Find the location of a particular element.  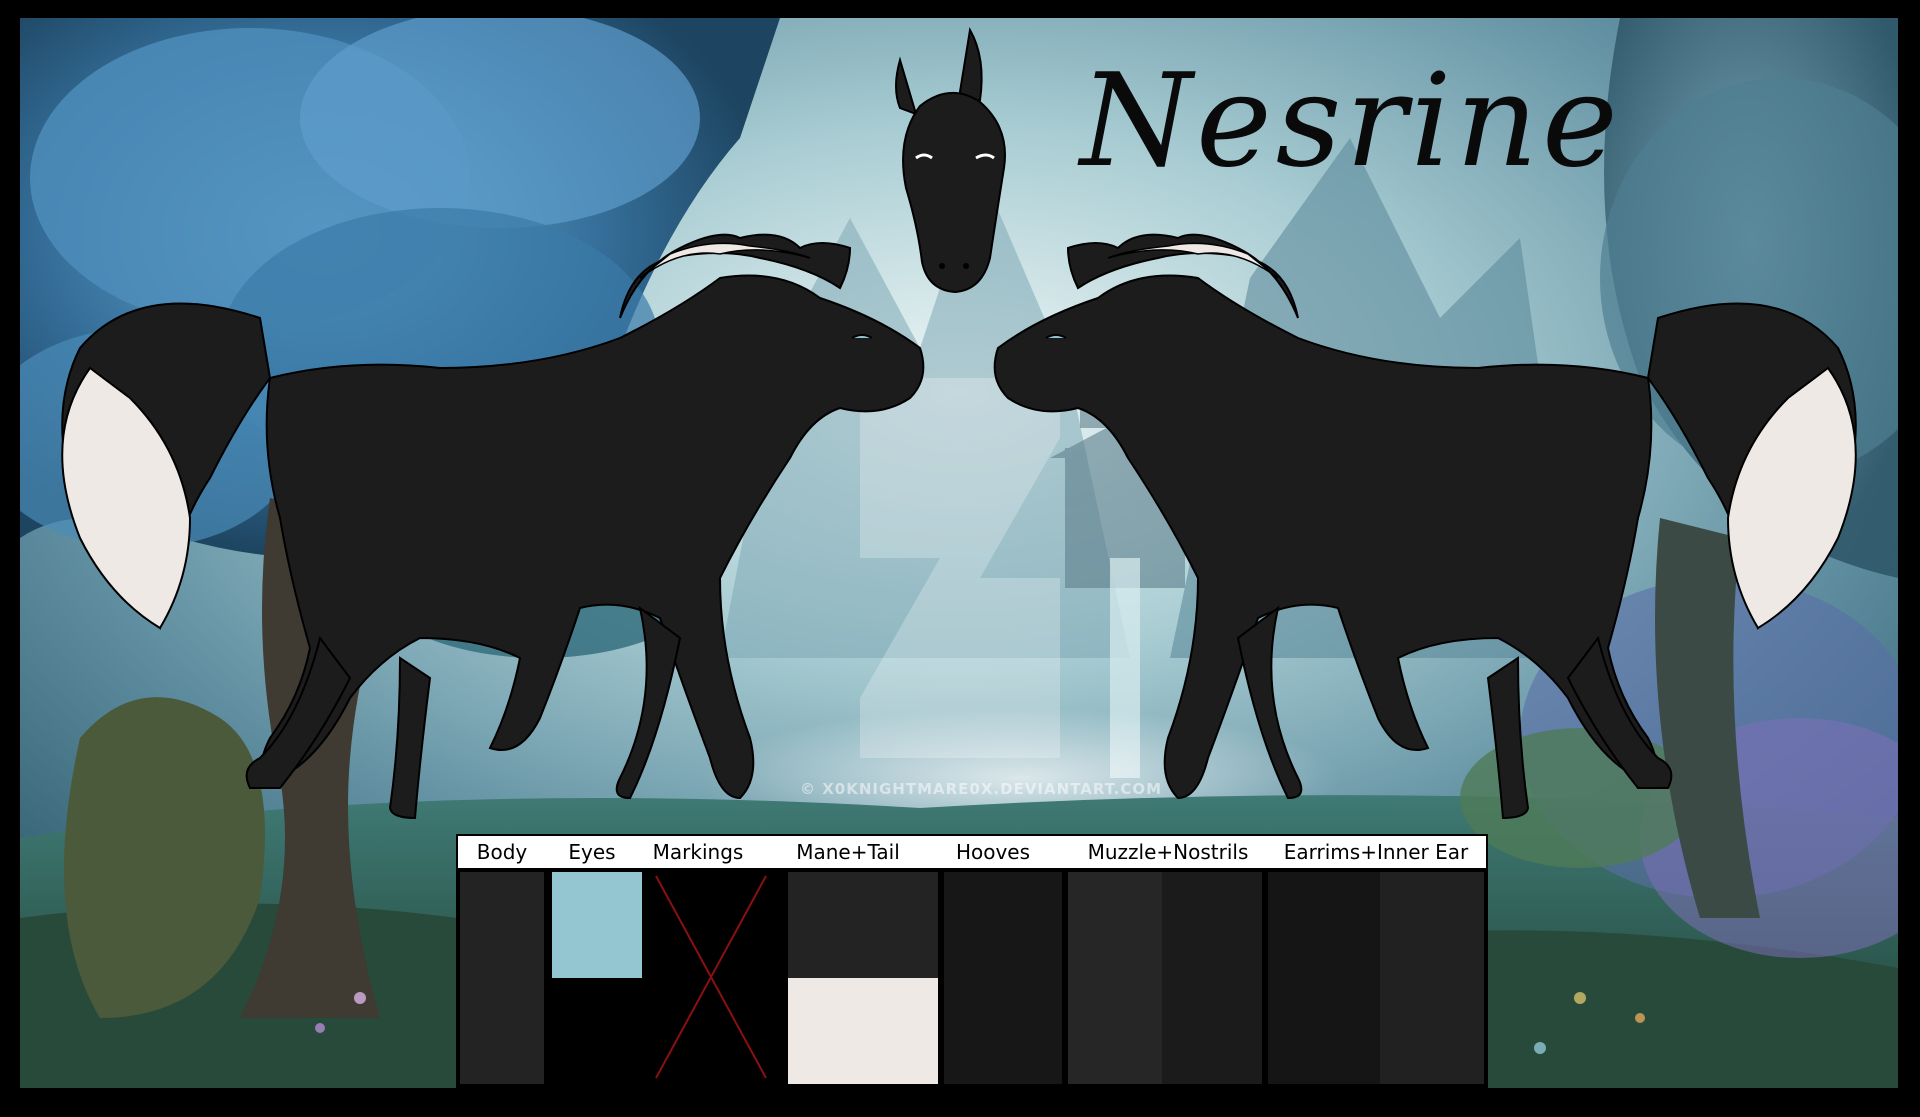

palette-header-eyes: Eyes is located at coordinates (592, 852).